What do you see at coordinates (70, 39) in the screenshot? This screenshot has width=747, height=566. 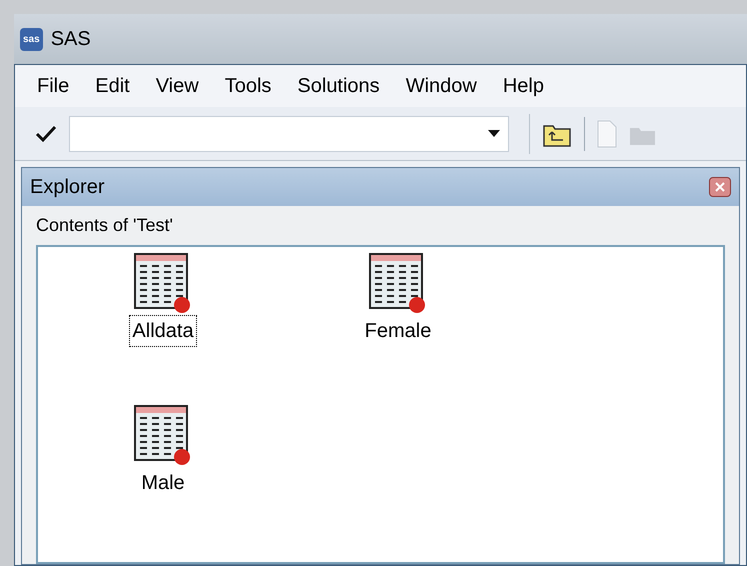 I see `window-title: SAS` at bounding box center [70, 39].